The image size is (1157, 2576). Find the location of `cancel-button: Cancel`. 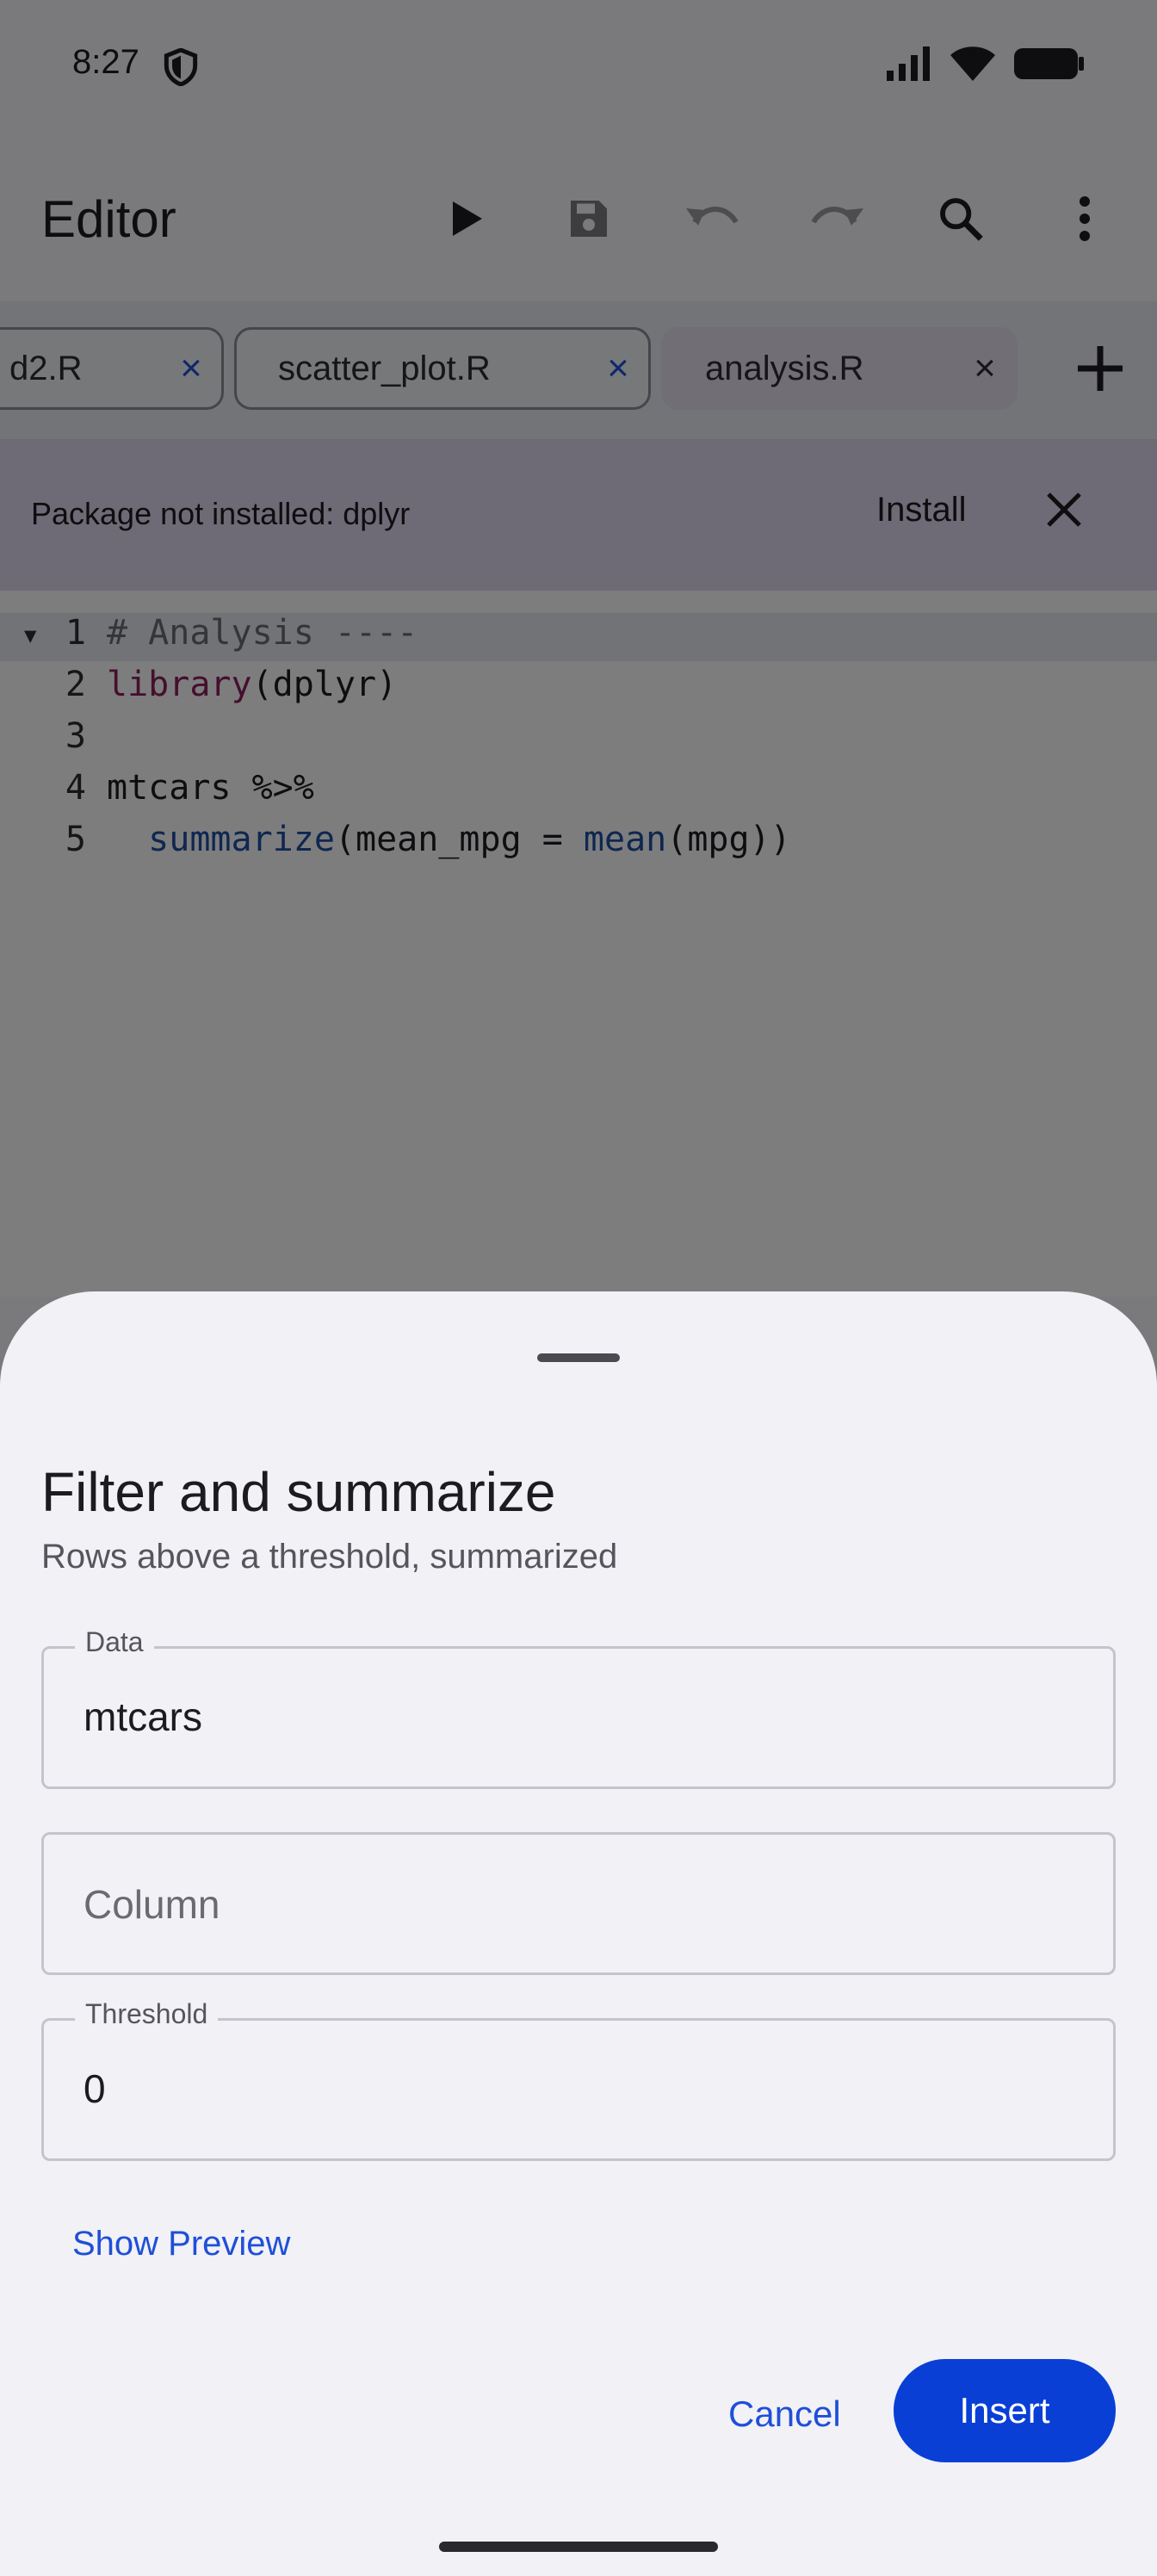

cancel-button: Cancel is located at coordinates (785, 2414).